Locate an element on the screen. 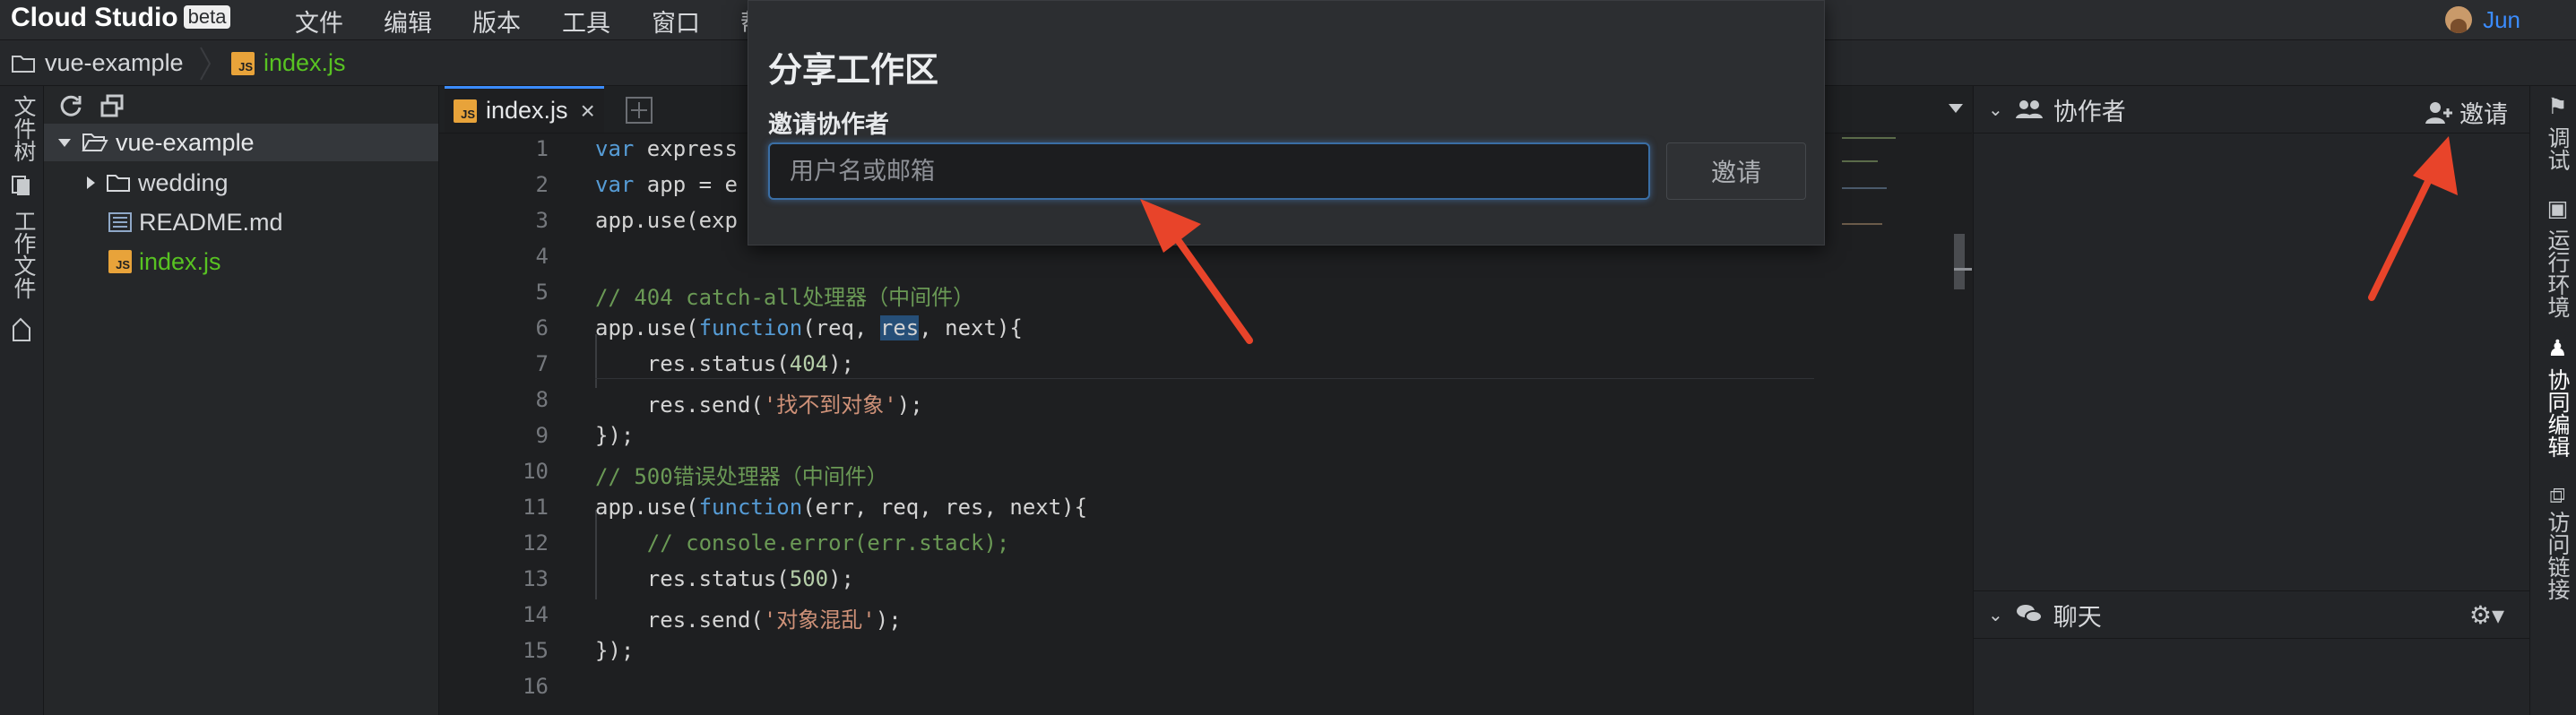 The height and width of the screenshot is (715, 2576). gear-icon: ⚙▾ is located at coordinates (2486, 615).